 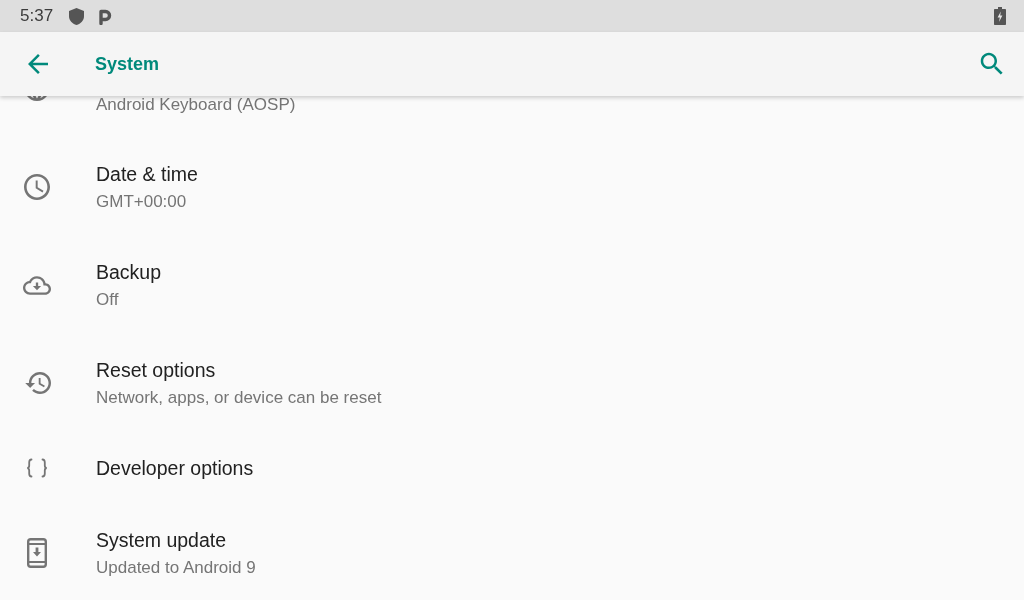 I want to click on setting-title: System update, so click(x=176, y=540).